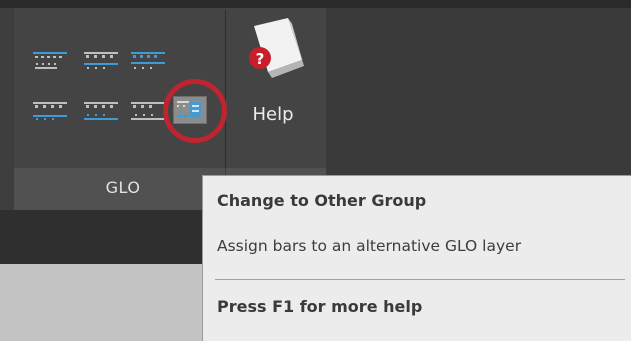  I want to click on glo-tool-6-icon, so click(148, 111).